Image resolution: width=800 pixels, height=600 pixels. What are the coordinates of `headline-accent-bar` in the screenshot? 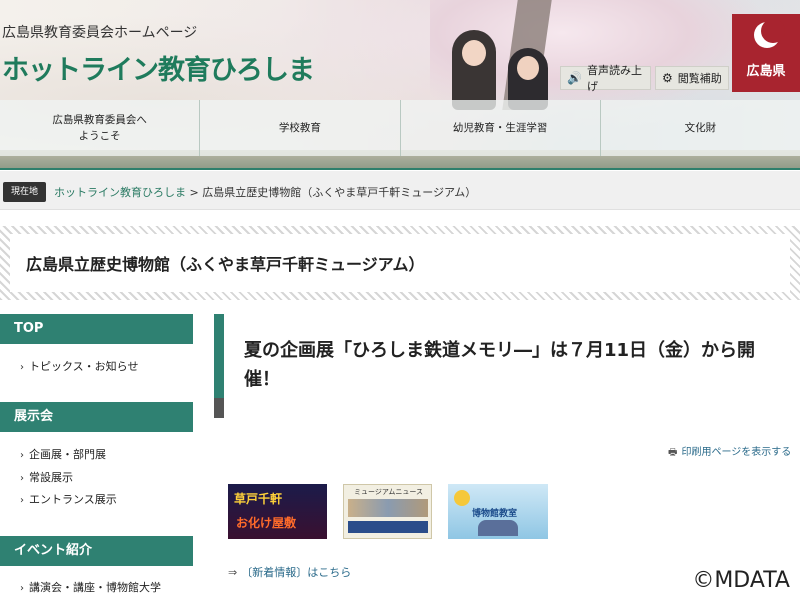 It's located at (219, 366).